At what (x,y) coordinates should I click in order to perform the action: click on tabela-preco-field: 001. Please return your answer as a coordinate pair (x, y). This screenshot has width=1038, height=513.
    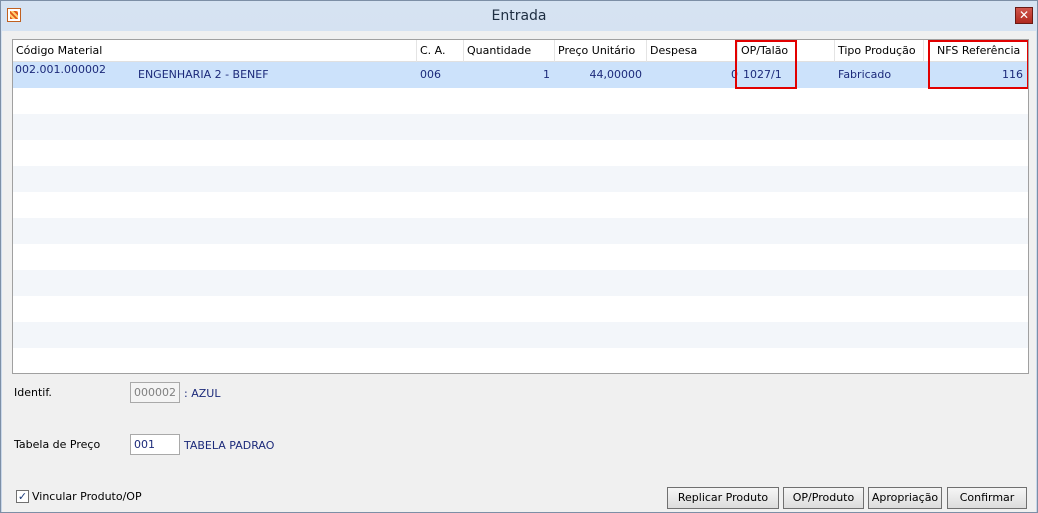
    Looking at the image, I should click on (155, 444).